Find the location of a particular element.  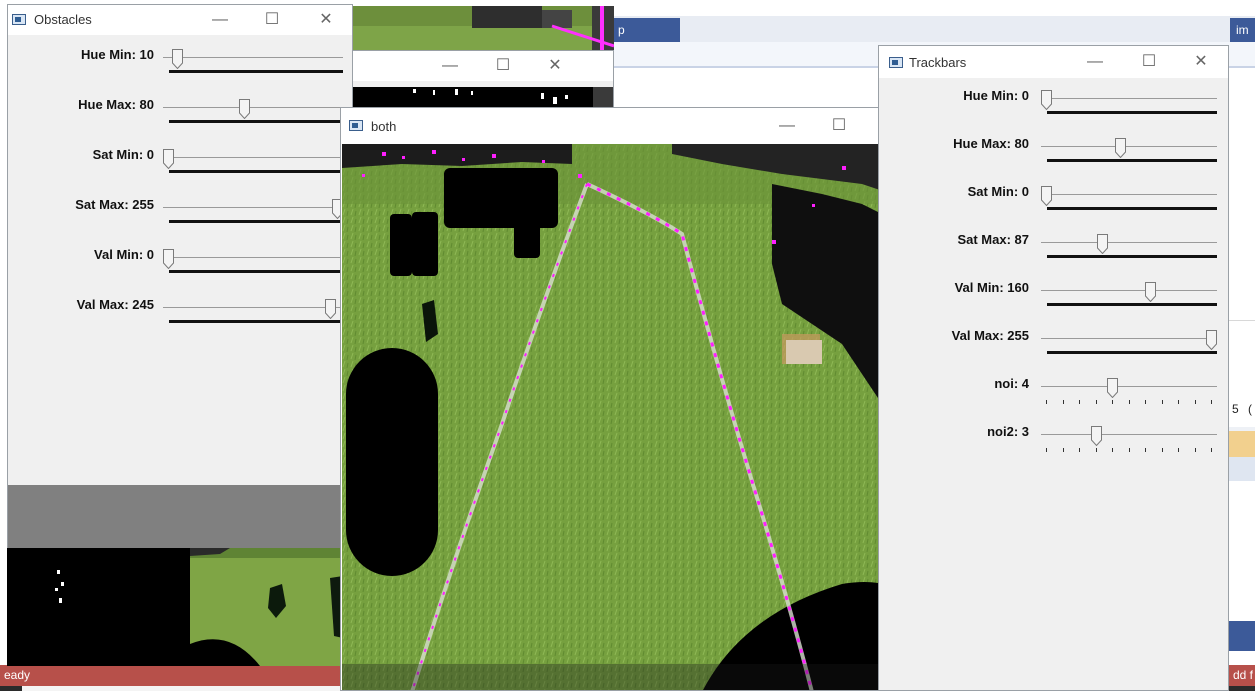

obstacles-result-image is located at coordinates (266, 607).